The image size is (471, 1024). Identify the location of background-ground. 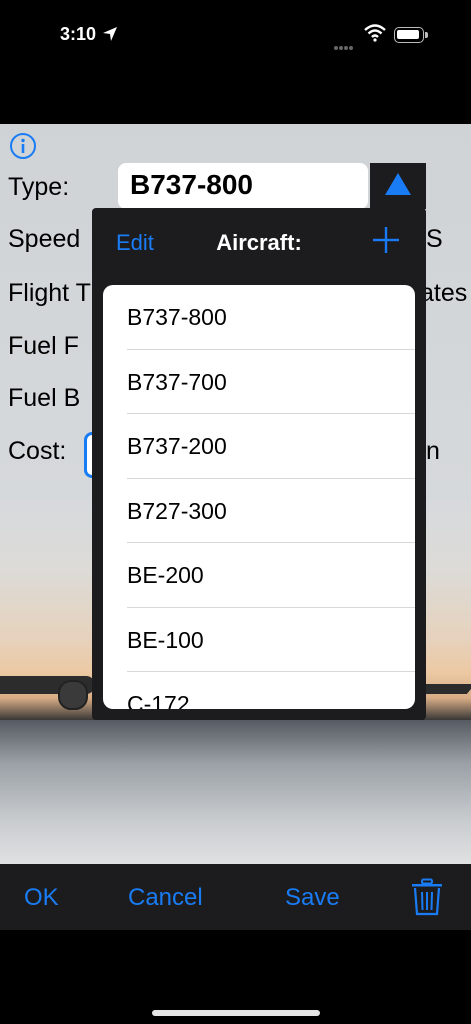
(235, 792).